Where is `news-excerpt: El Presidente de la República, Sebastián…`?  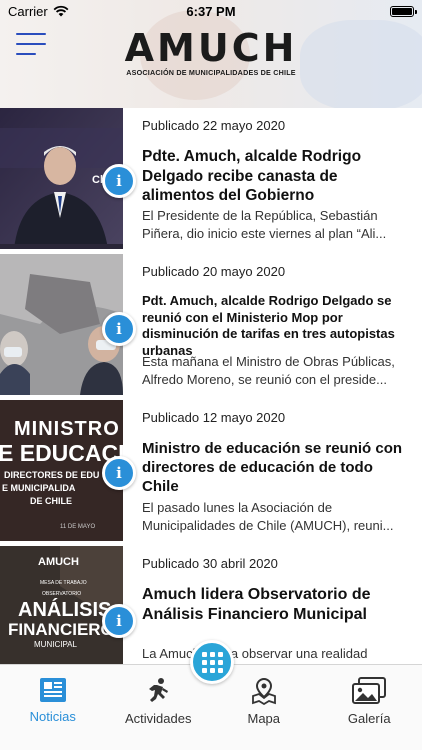 news-excerpt: El Presidente de la República, Sebastián… is located at coordinates (264, 224).